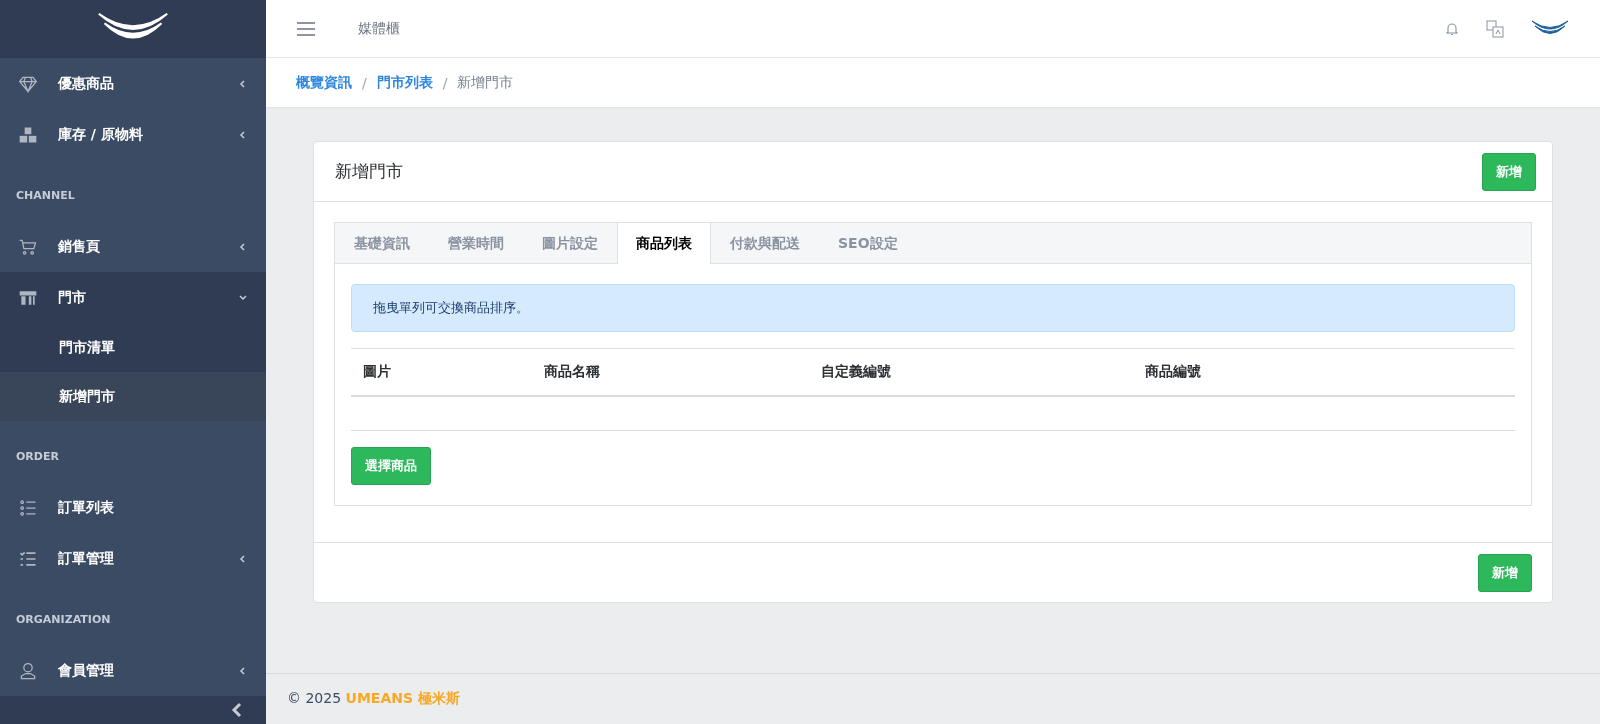 This screenshot has width=1600, height=724. I want to click on sidebar-item-label: 銷售頁, so click(79, 246).